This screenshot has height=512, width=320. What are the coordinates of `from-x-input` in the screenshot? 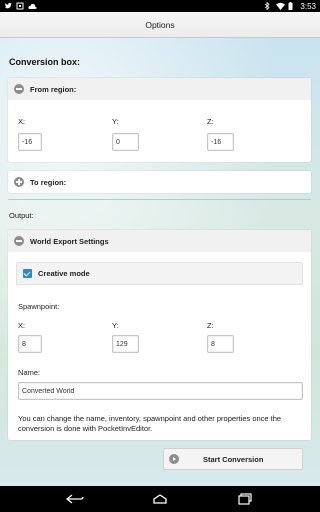 It's located at (30, 142).